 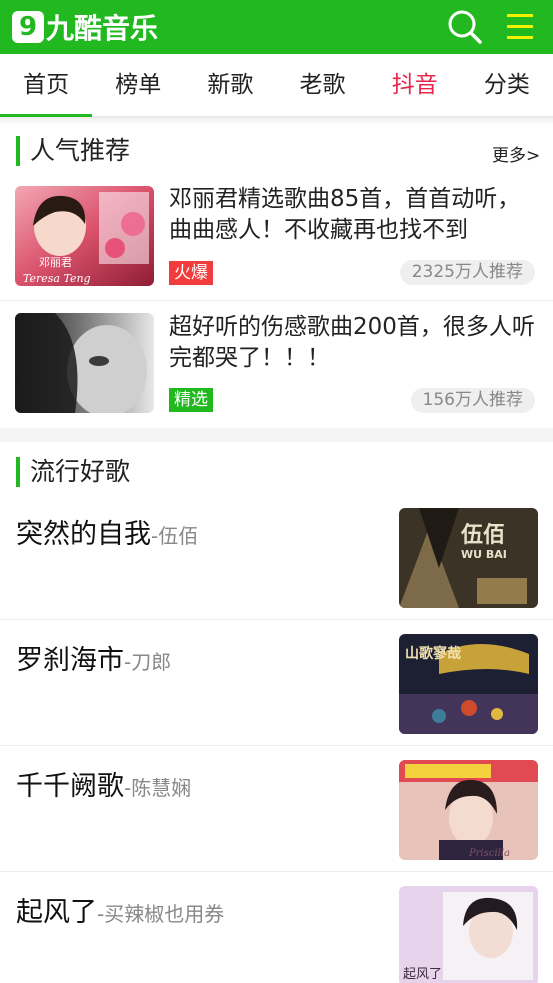 What do you see at coordinates (468, 684) in the screenshot?
I see `song-cover: 山歌寥哉` at bounding box center [468, 684].